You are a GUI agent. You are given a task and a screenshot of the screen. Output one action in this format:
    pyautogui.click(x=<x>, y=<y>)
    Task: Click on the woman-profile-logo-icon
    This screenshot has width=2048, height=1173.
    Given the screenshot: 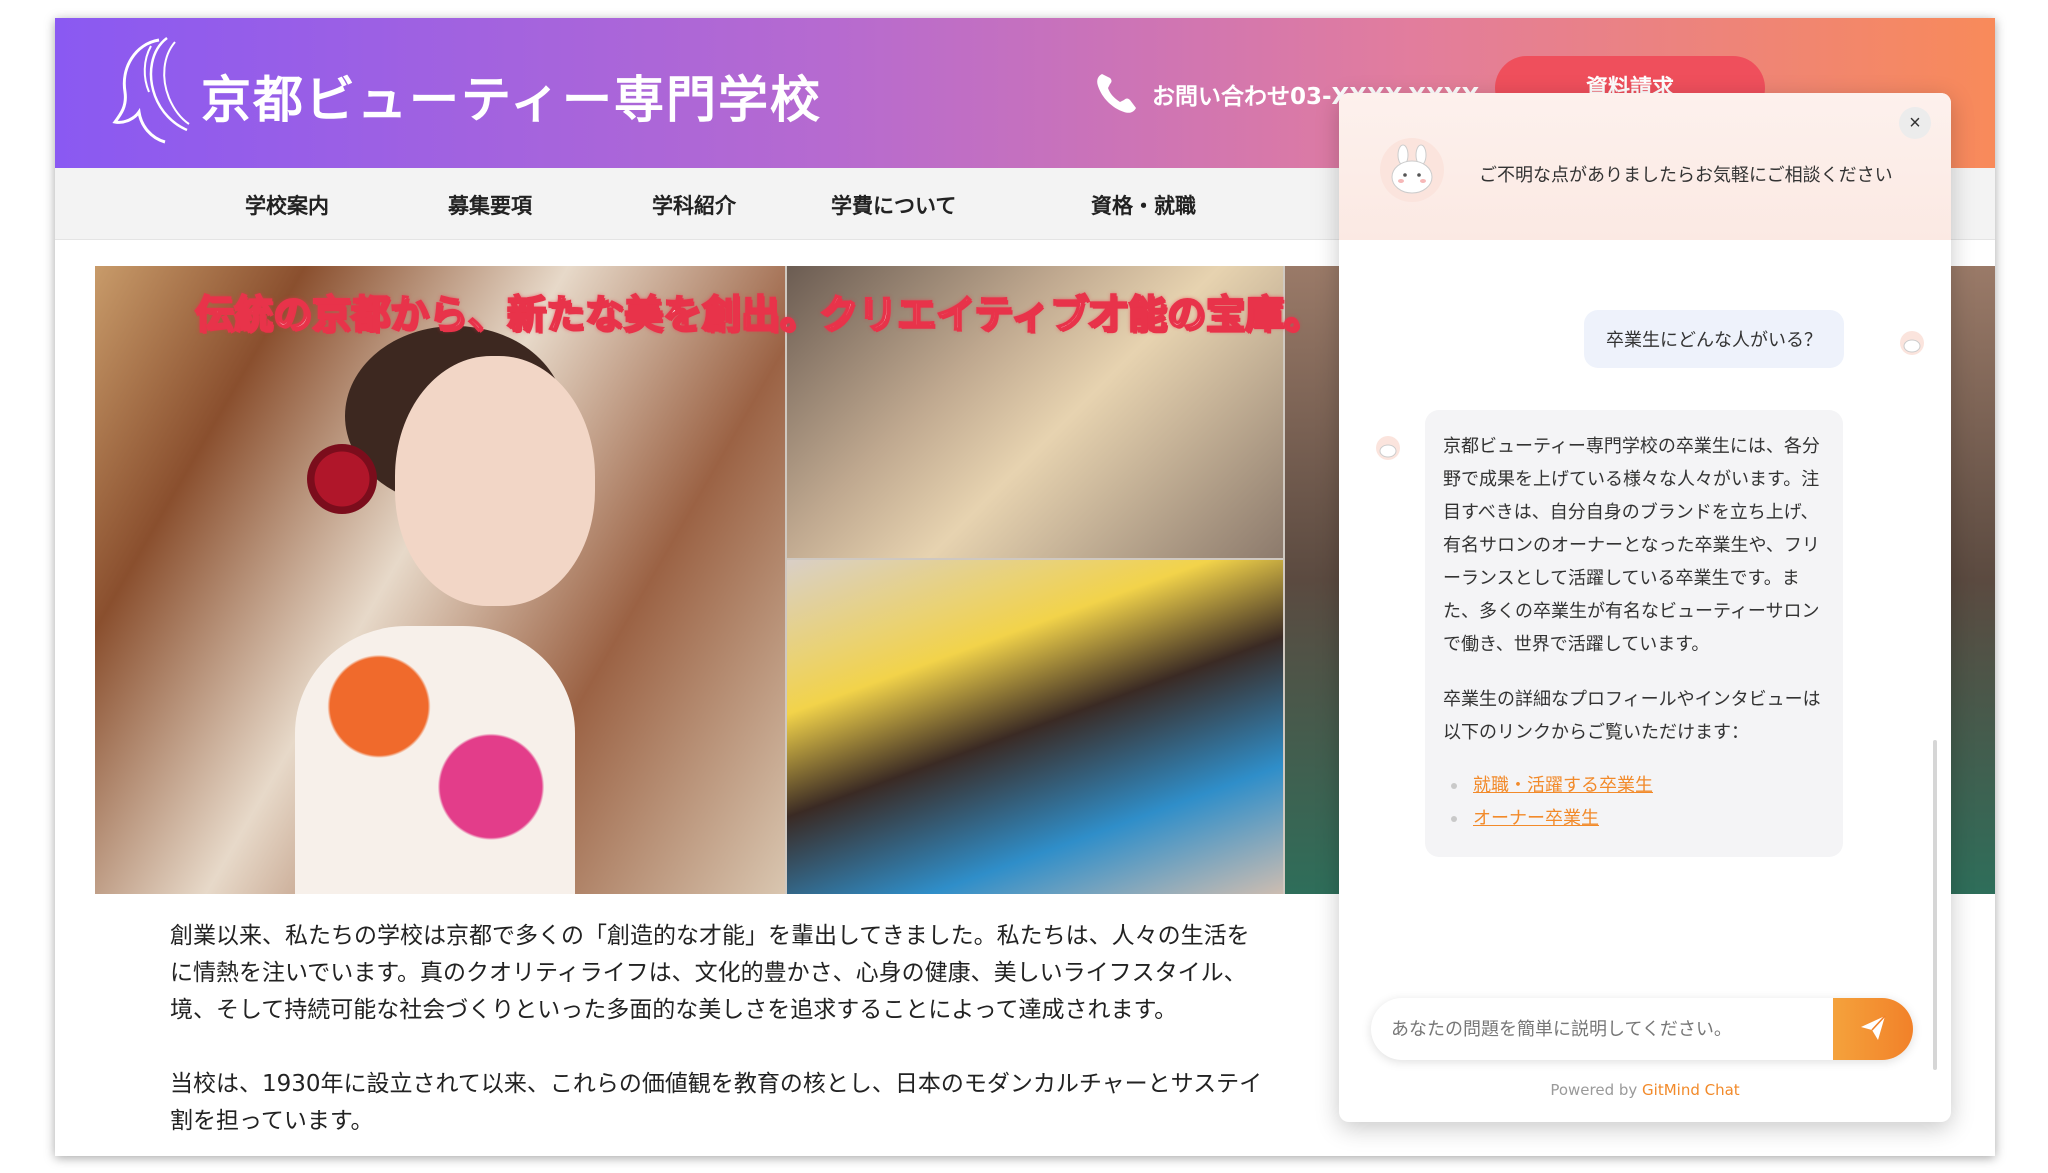 What is the action you would take?
    pyautogui.click(x=149, y=90)
    